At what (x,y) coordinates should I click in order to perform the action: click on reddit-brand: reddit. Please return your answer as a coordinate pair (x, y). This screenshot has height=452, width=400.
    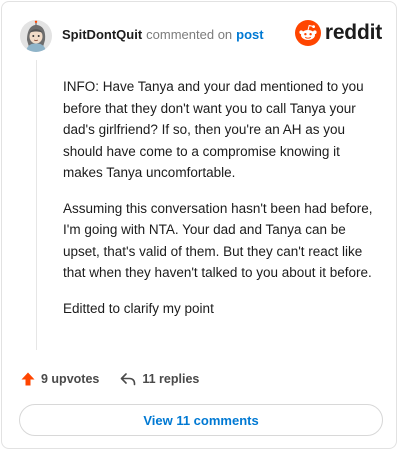
    Looking at the image, I should click on (338, 33).